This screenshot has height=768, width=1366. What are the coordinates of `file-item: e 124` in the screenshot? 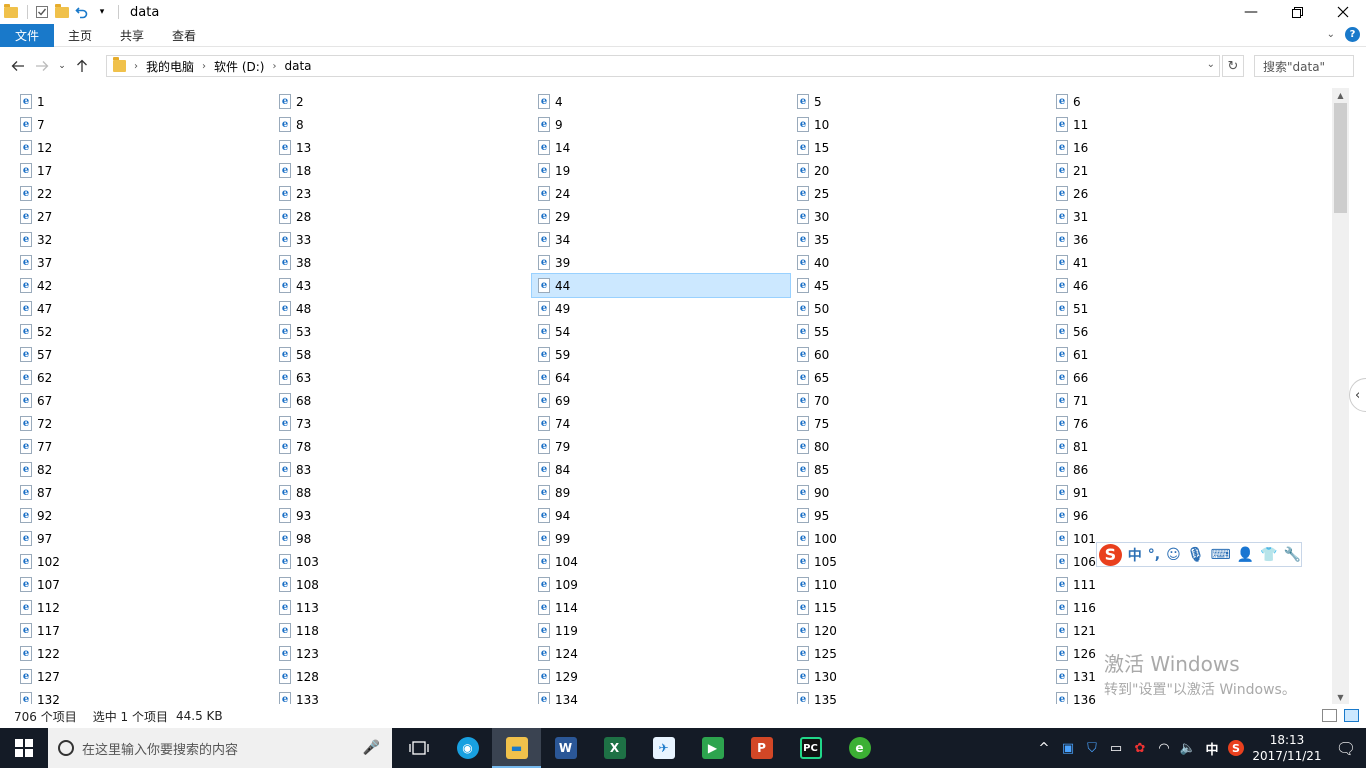 It's located at (665, 653).